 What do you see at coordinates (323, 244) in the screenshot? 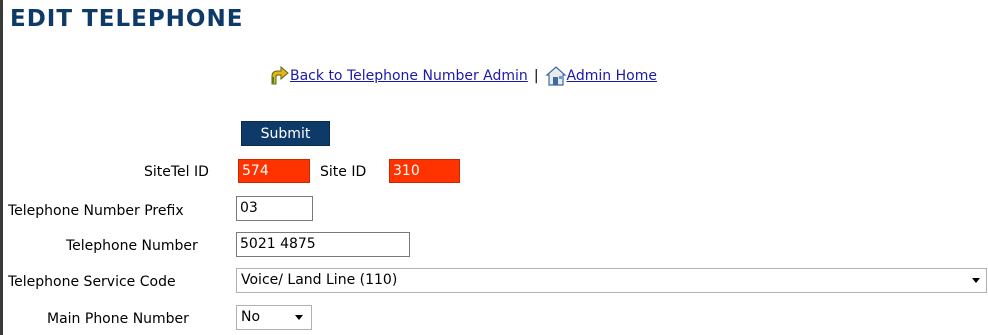
I see `telephone-number-input: 5021 4875` at bounding box center [323, 244].